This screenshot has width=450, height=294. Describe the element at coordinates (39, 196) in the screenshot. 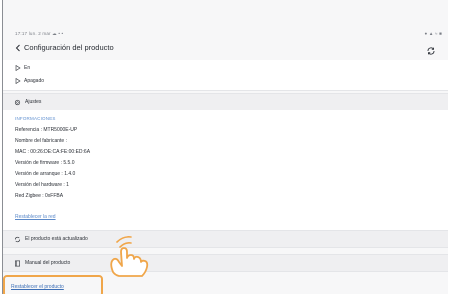

I see `info-zigbee: Red Zigbee : 0xFFBA` at that location.